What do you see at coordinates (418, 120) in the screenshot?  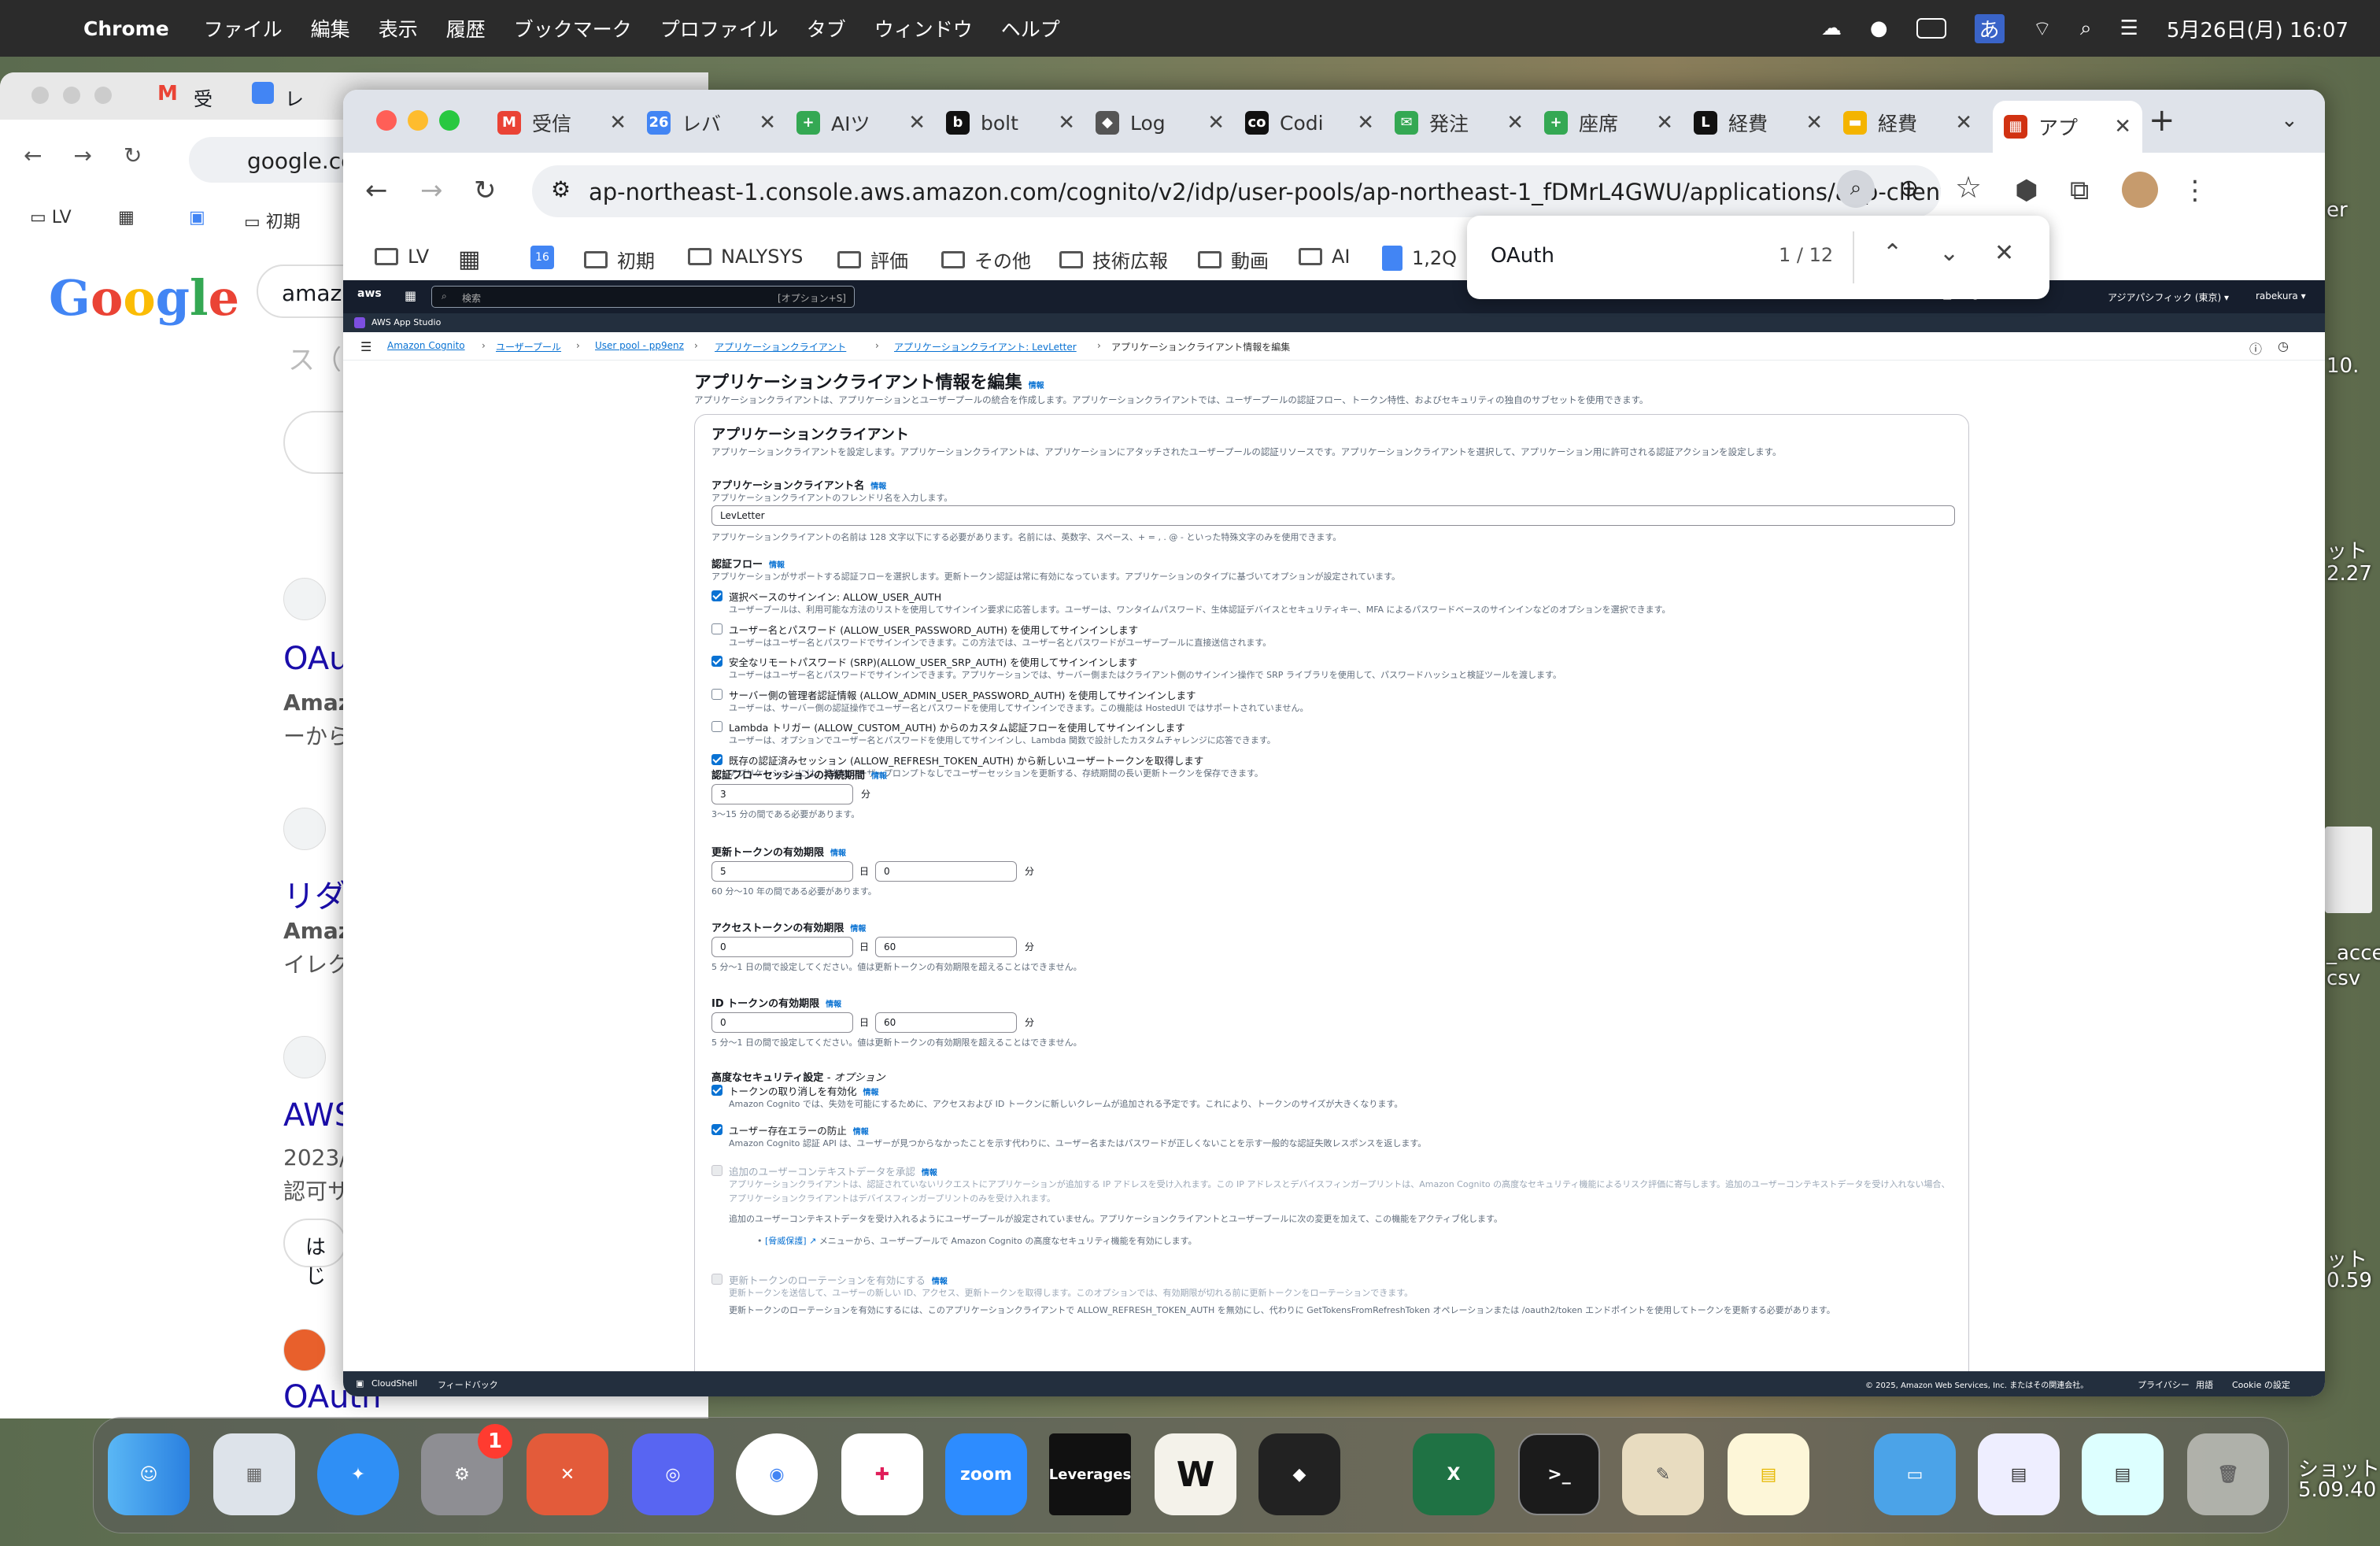 I see `minimize-window-button` at bounding box center [418, 120].